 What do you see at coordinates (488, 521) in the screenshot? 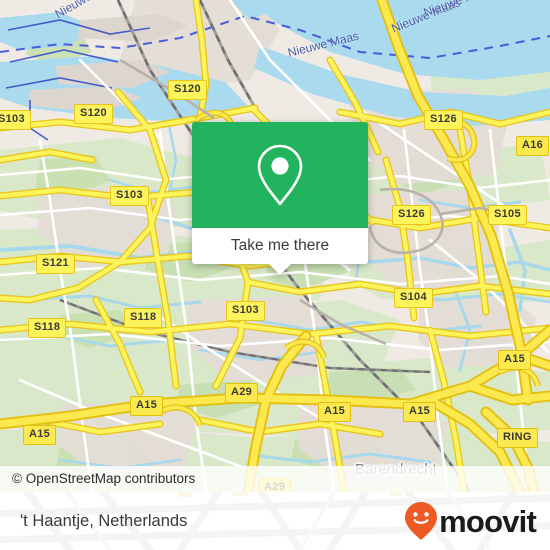
I see `moovit-wordmark: moovit` at bounding box center [488, 521].